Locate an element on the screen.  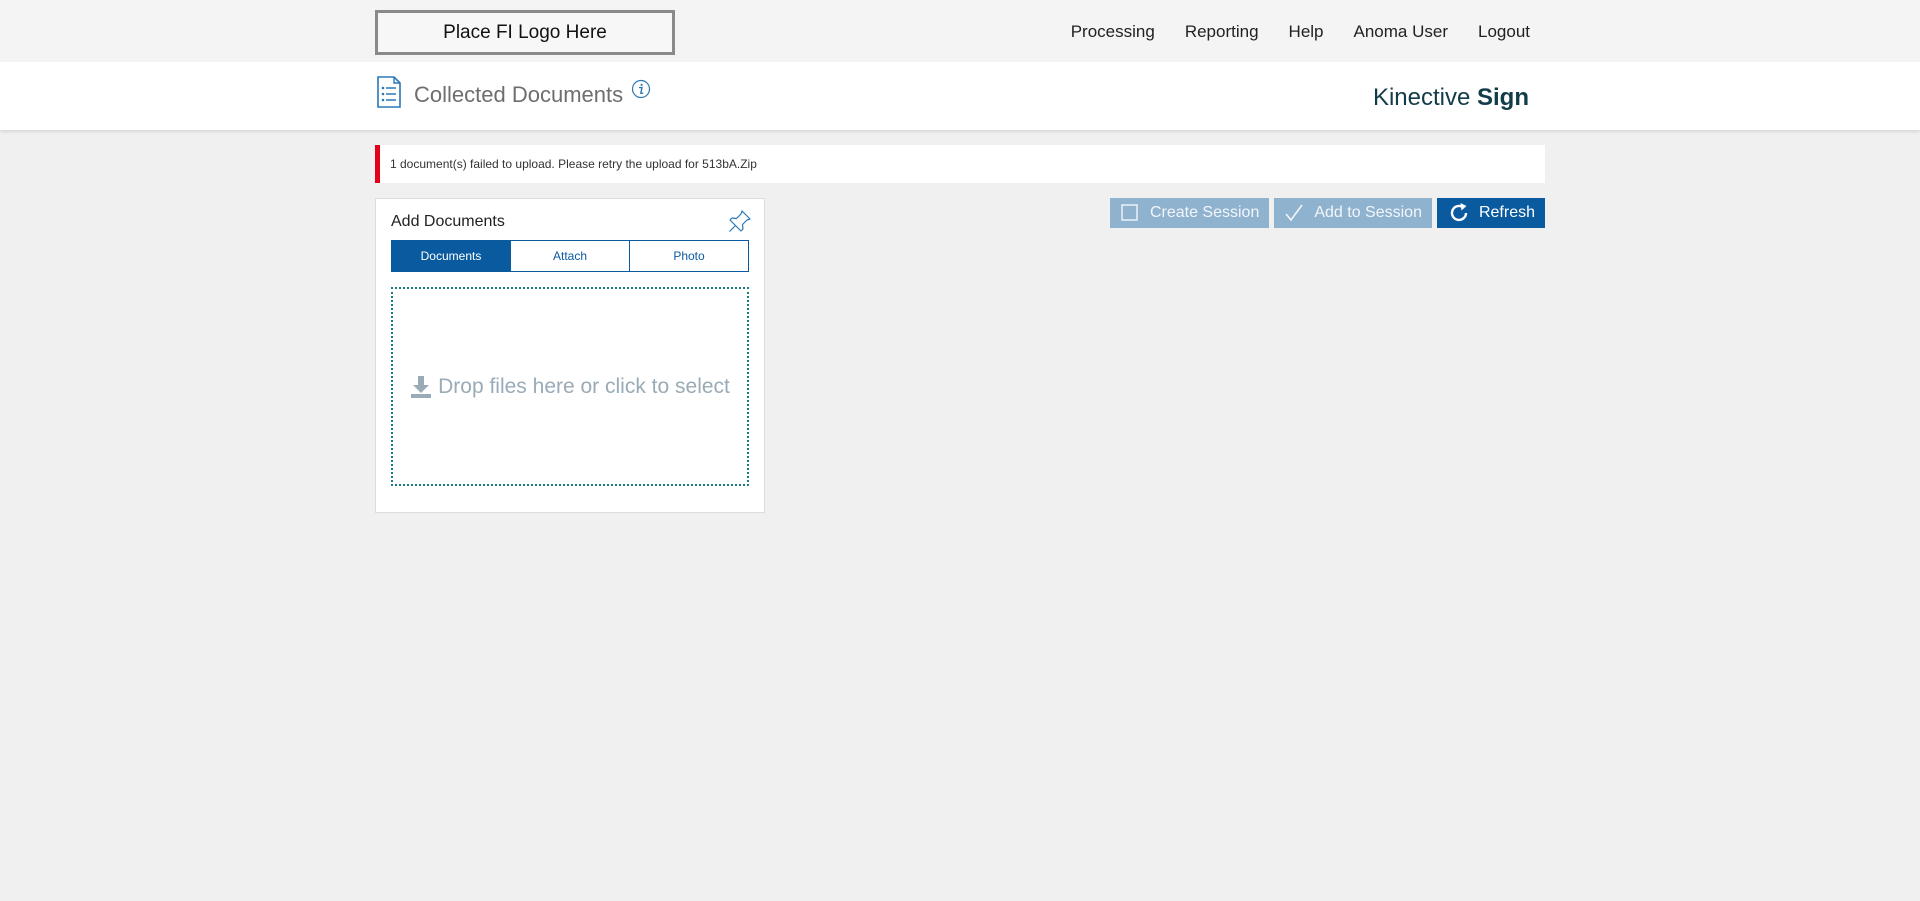
add-to-session-button: Add to Session is located at coordinates (1353, 213).